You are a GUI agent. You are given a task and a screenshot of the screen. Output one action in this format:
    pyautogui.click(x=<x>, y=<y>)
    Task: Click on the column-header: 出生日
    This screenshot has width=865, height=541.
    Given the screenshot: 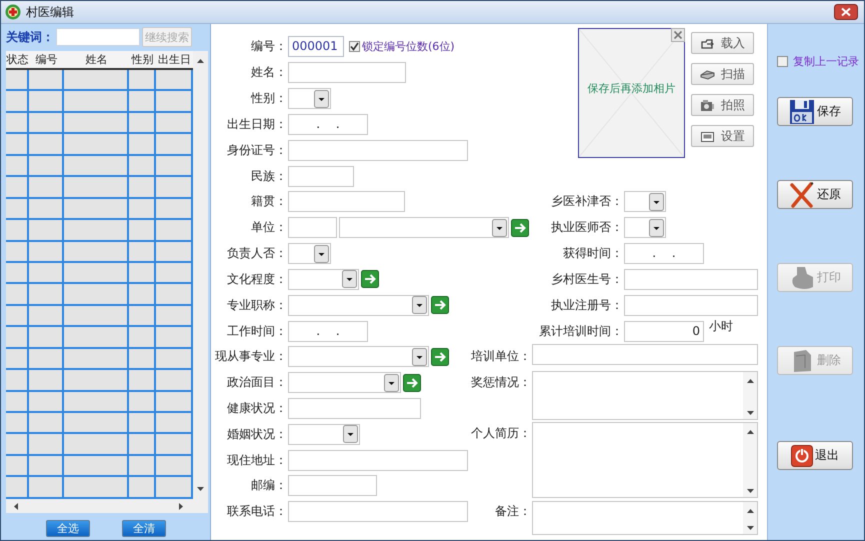 What is the action you would take?
    pyautogui.click(x=174, y=59)
    